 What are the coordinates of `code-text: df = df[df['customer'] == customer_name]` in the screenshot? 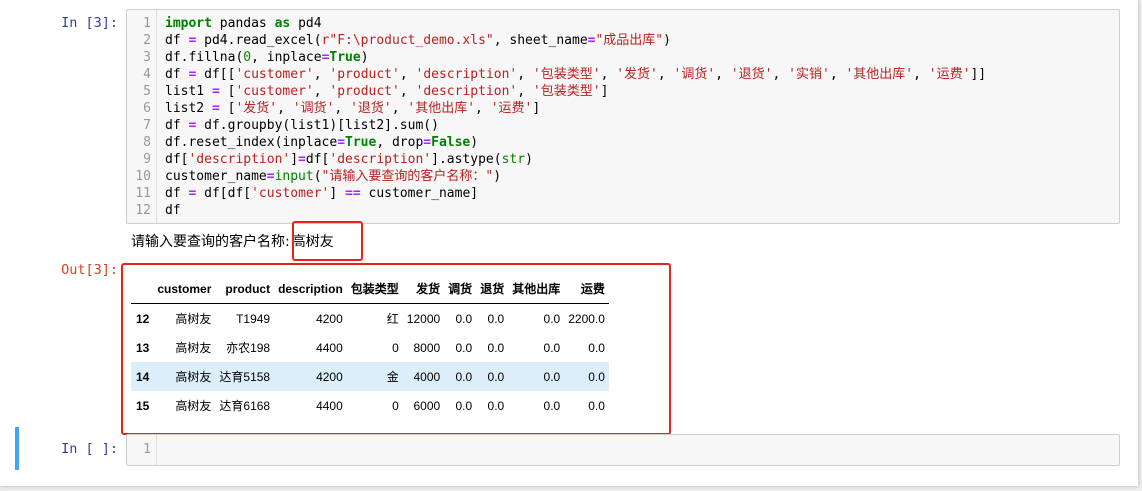 It's located at (322, 193).